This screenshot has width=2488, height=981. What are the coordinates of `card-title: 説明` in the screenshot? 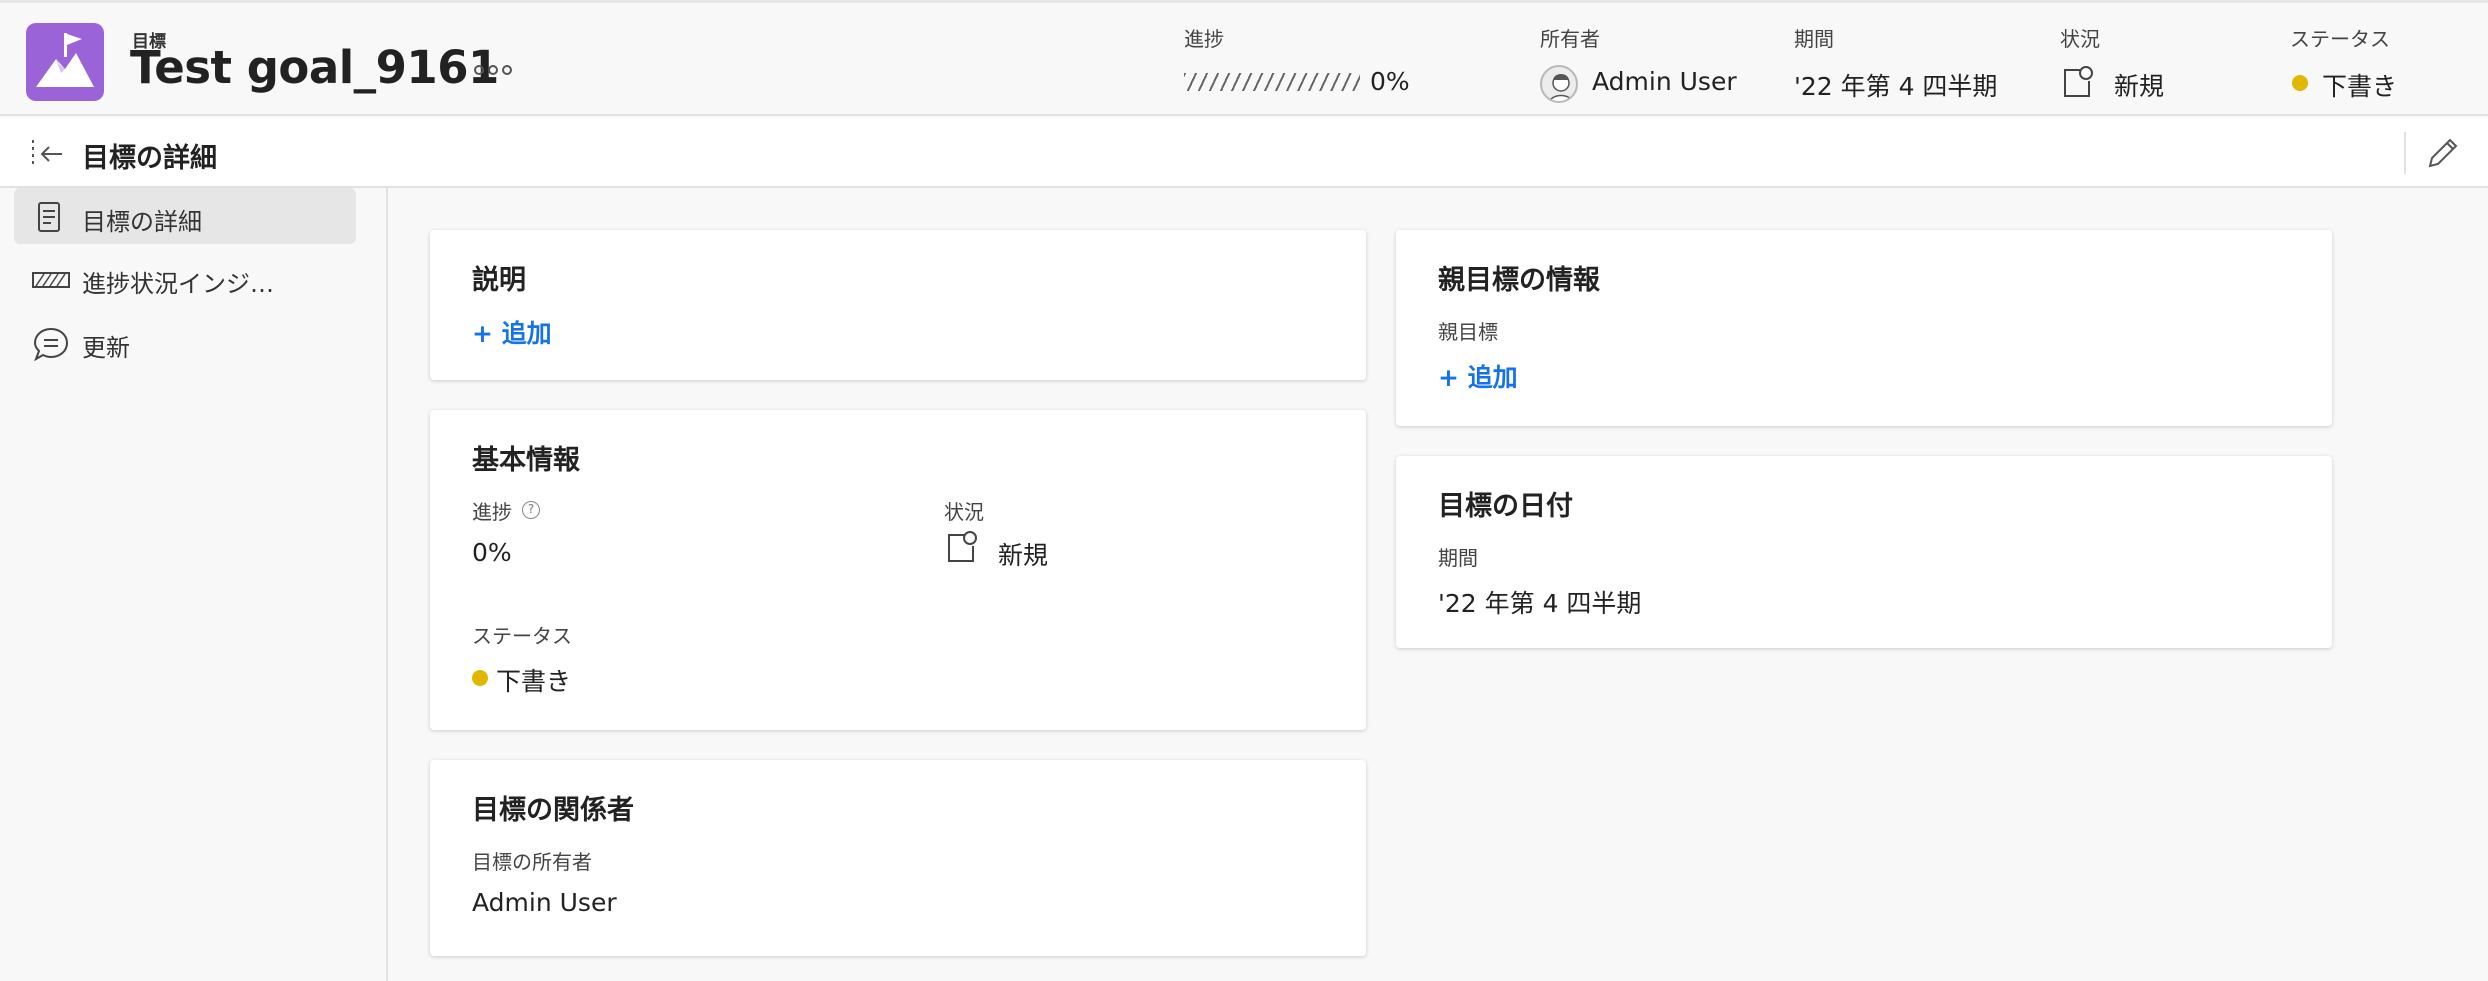 It's located at (499, 280).